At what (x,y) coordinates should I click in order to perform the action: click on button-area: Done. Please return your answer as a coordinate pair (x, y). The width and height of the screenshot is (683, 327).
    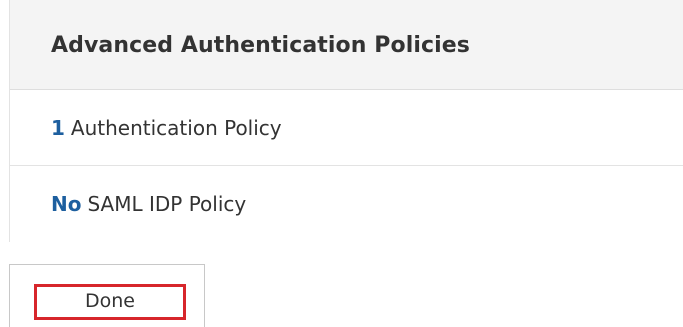
    Looking at the image, I should click on (107, 295).